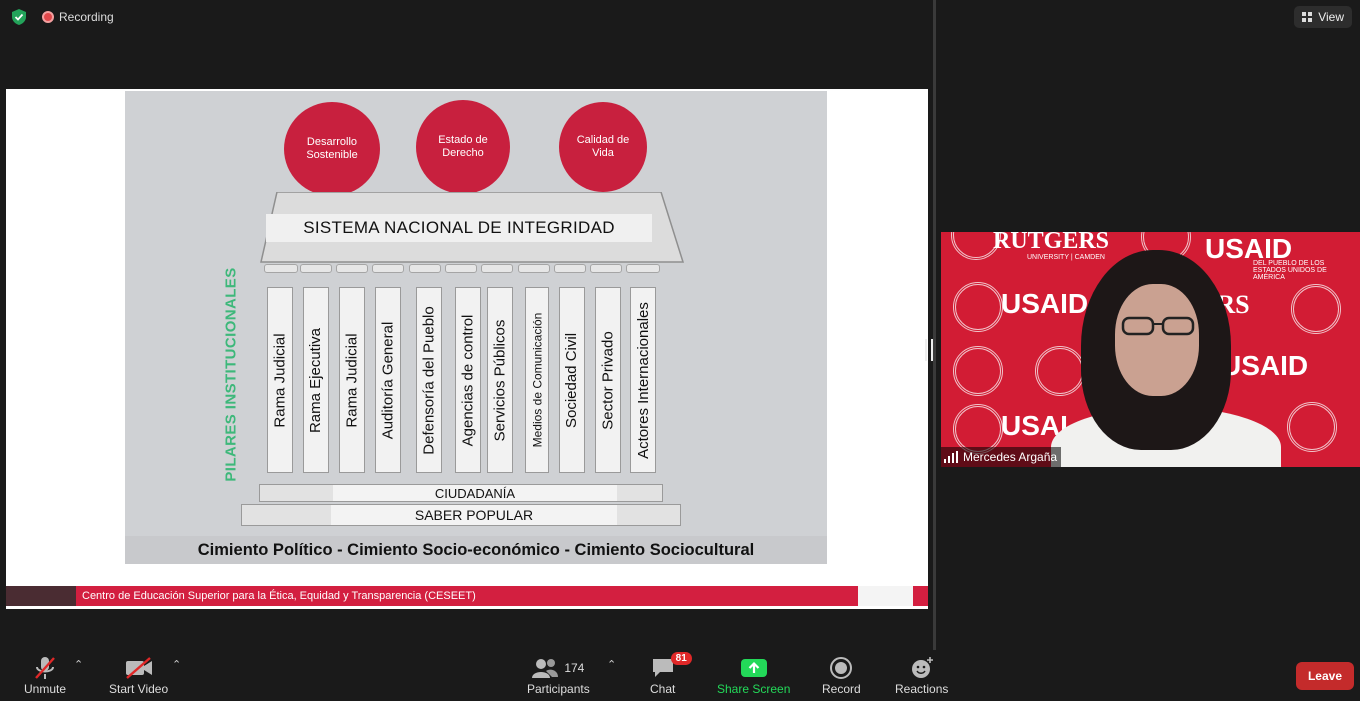  Describe the element at coordinates (1324, 676) in the screenshot. I see `leave-button: Leave` at that location.